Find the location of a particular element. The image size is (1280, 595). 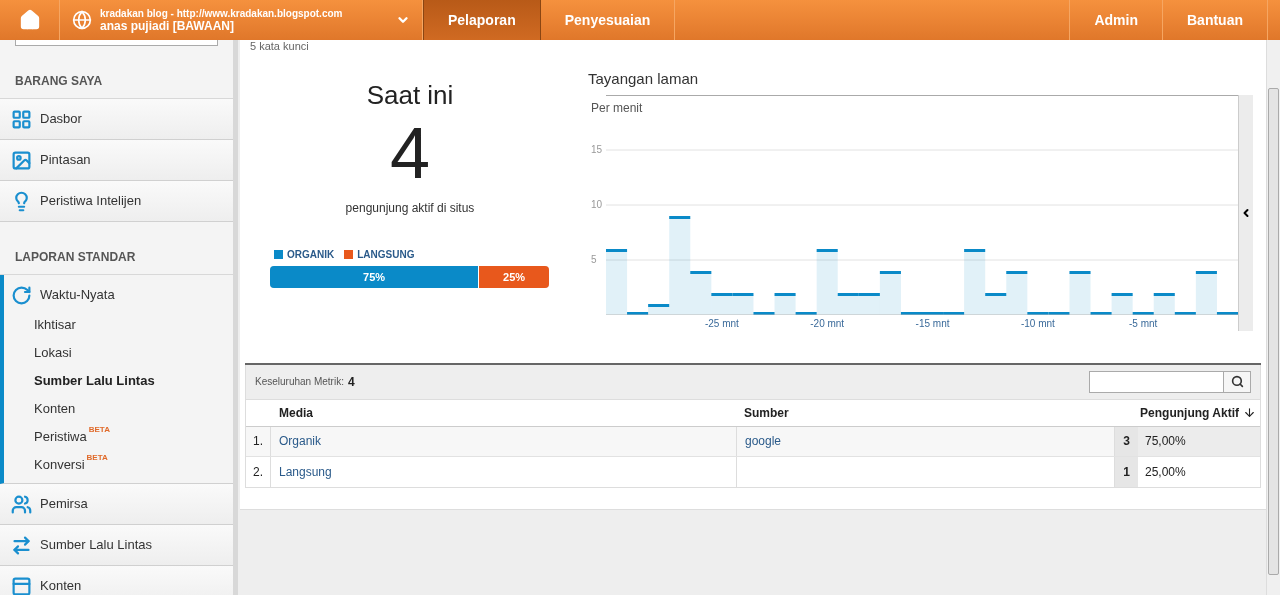

chart-subtitle: Per menit is located at coordinates (617, 108).